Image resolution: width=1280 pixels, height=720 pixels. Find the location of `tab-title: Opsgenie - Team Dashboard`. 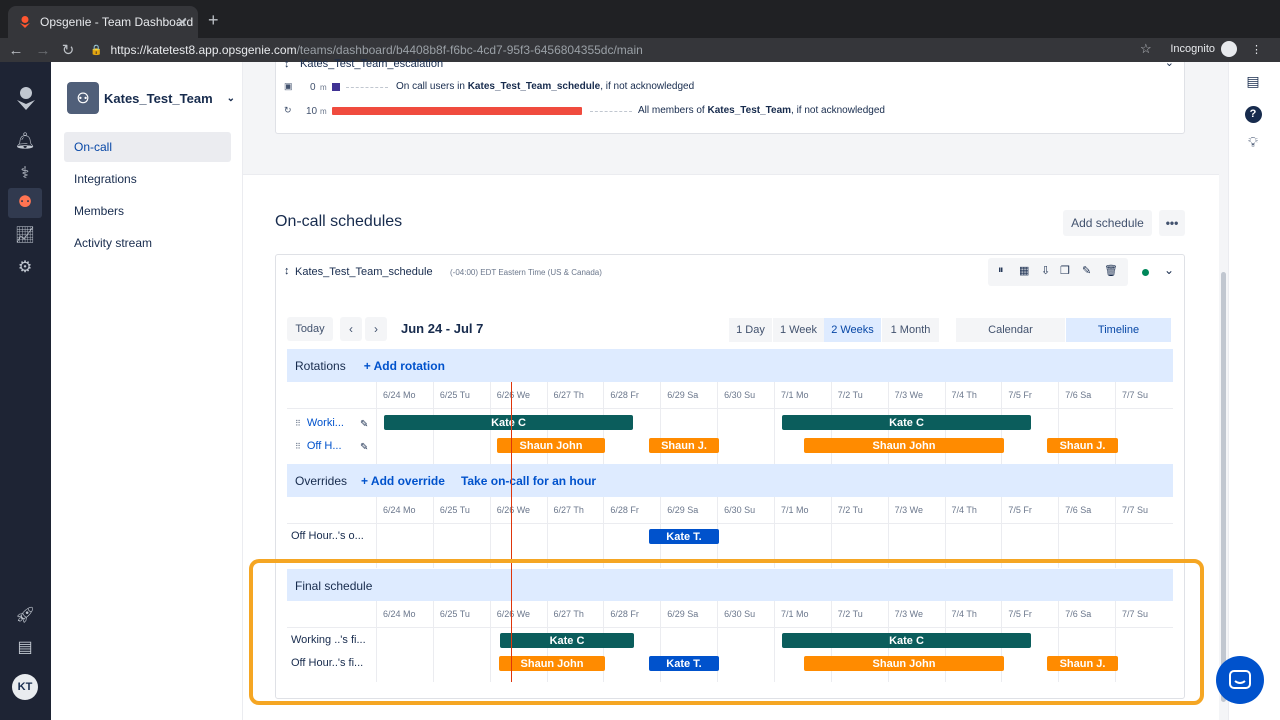

tab-title: Opsgenie - Team Dashboard is located at coordinates (117, 22).